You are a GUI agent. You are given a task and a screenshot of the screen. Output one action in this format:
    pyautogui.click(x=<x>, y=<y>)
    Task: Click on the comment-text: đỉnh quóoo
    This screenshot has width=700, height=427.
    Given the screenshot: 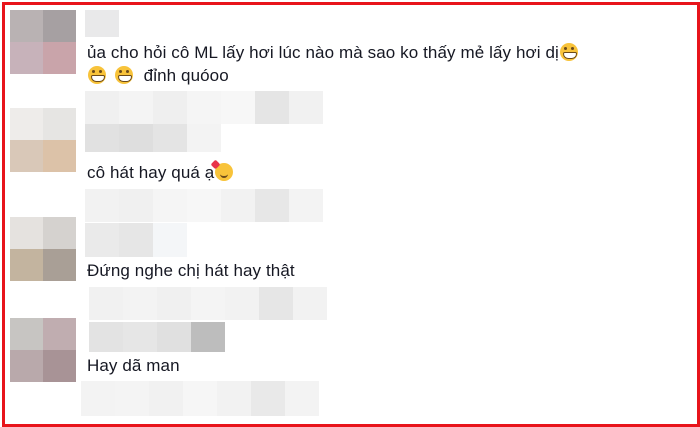 What is the action you would take?
    pyautogui.click(x=158, y=76)
    